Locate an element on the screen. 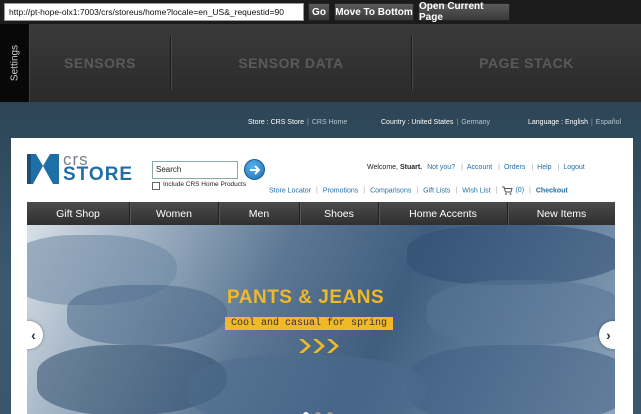  country-current: United States is located at coordinates (432, 122).